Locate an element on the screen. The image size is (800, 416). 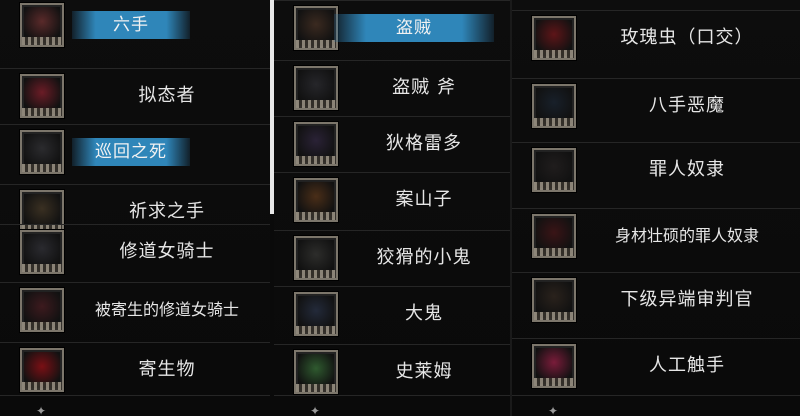
enemy-name: 被寄生的修道女骑士 is located at coordinates (166, 309).